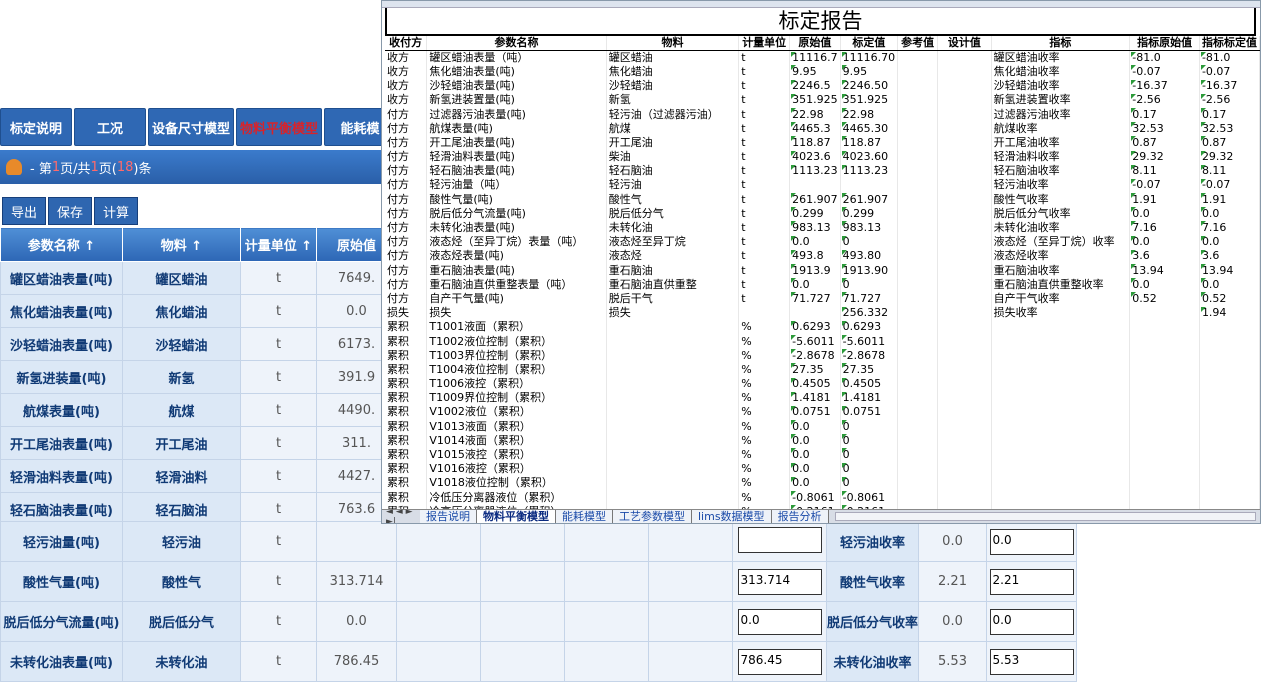  I want to click on grid-cell: 重石脑油直供重整收率, so click(1061, 284).